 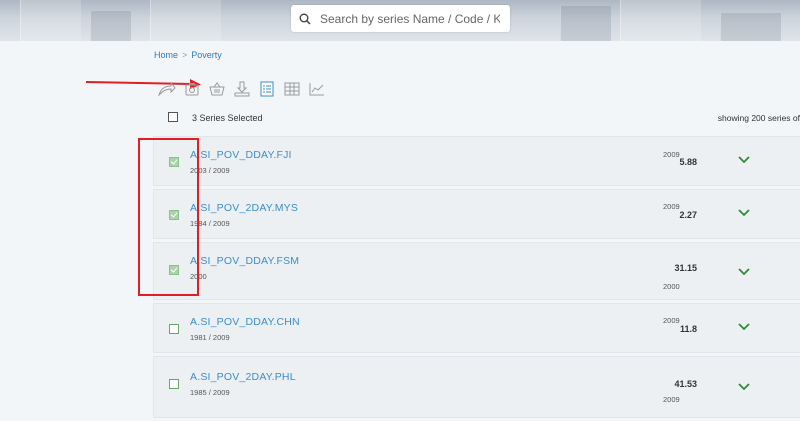 I want to click on breadcrumb-home-link: Home, so click(x=166, y=55).